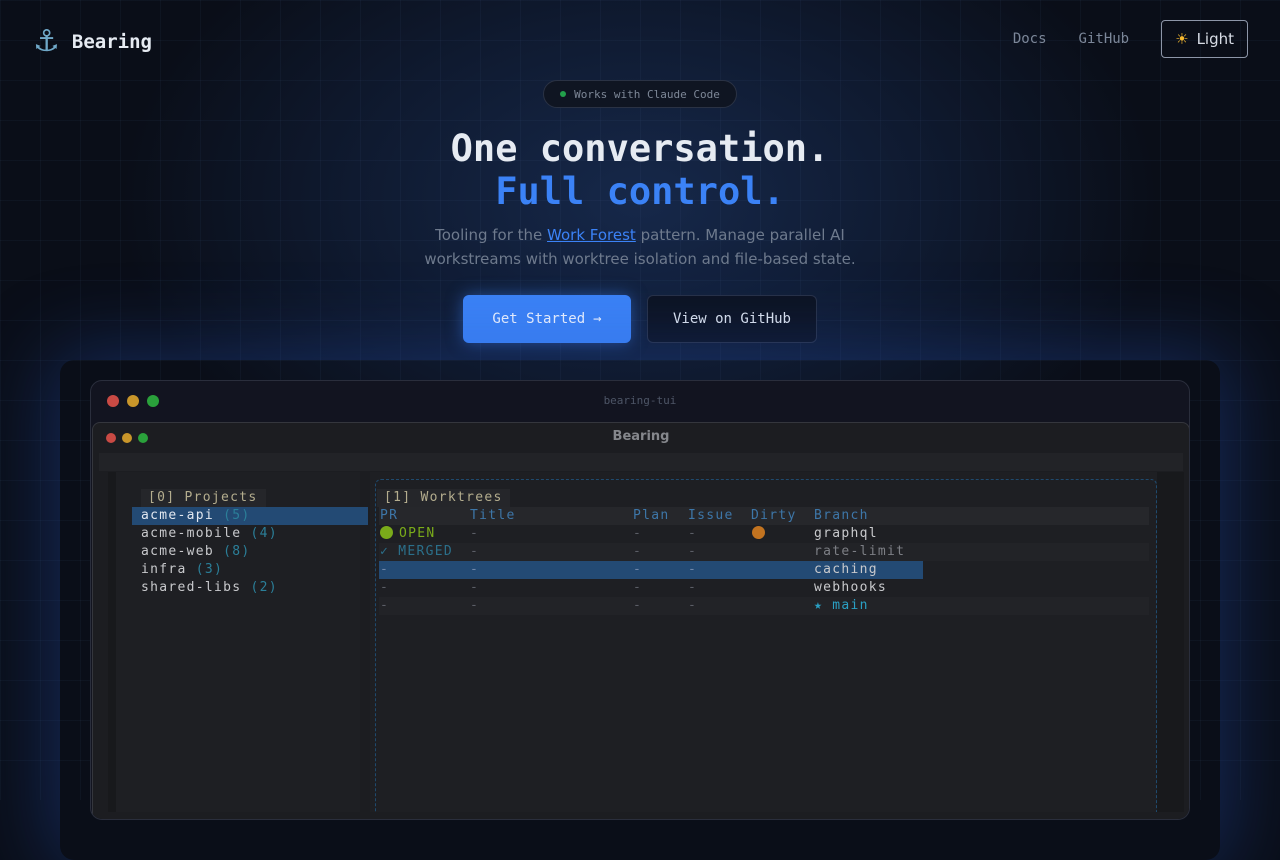  What do you see at coordinates (732, 319) in the screenshot?
I see `view-on-github-button: View on GitHub` at bounding box center [732, 319].